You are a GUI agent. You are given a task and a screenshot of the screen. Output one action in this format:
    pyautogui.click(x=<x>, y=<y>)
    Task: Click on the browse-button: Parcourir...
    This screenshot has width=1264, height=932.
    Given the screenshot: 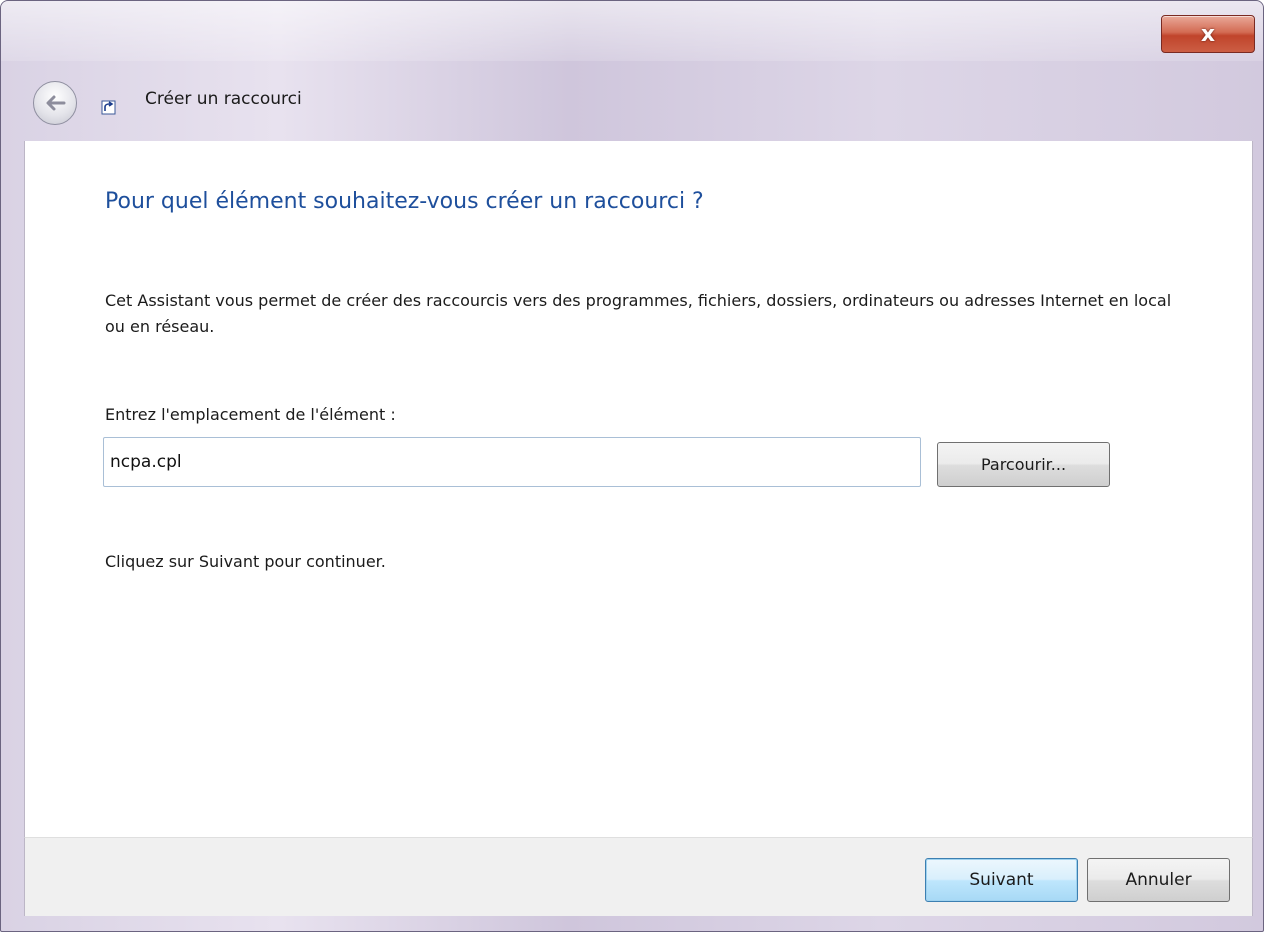 What is the action you would take?
    pyautogui.click(x=1023, y=464)
    